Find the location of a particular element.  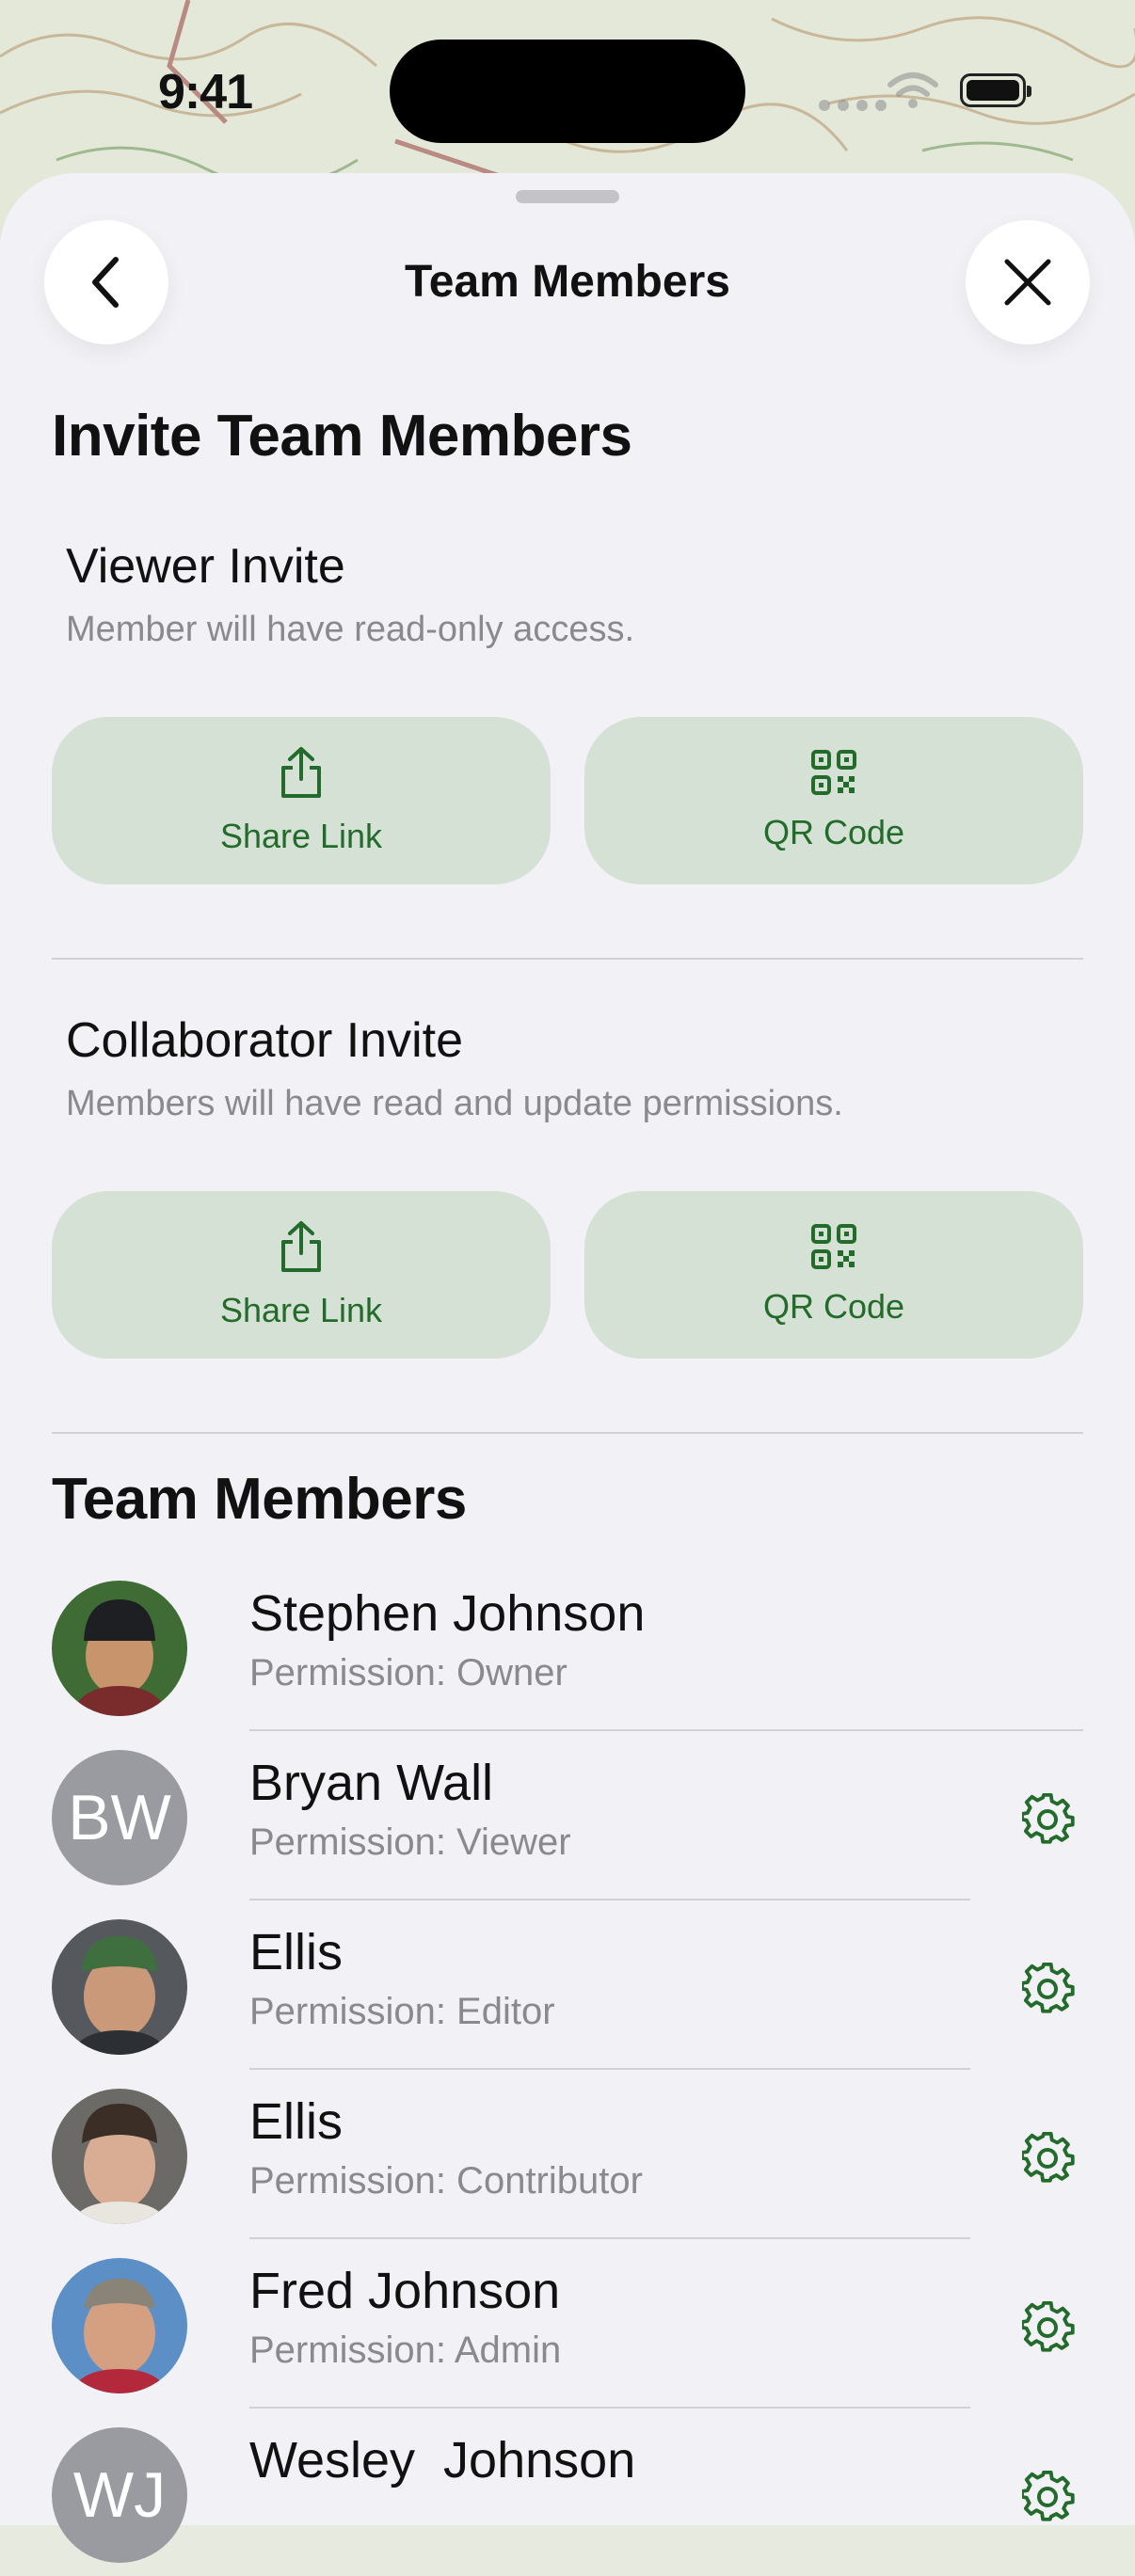

member-name: Bryan Wall is located at coordinates (371, 1783).